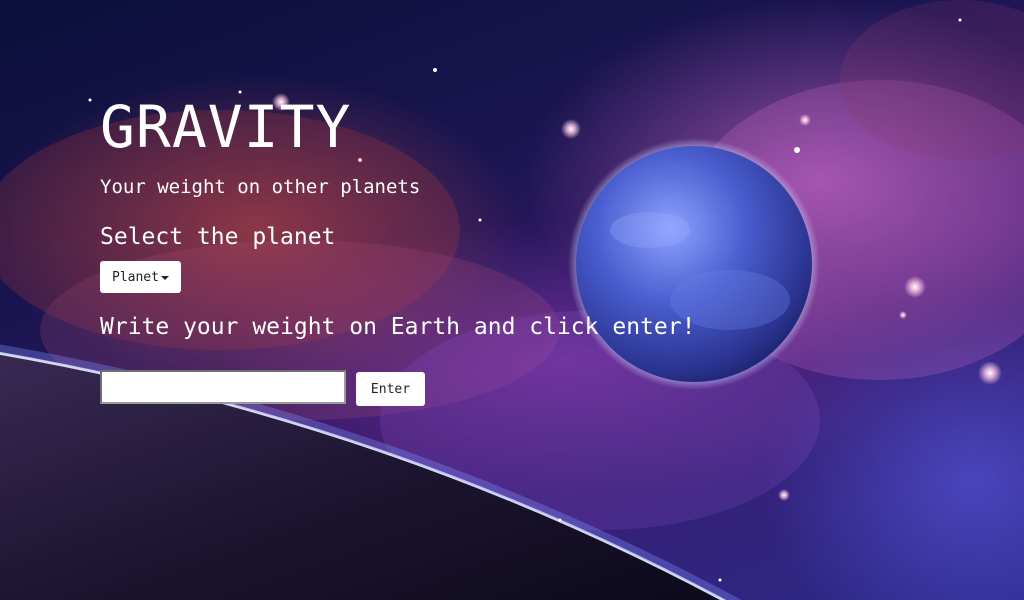  What do you see at coordinates (135, 277) in the screenshot?
I see `planet-dropdown-label: Planet` at bounding box center [135, 277].